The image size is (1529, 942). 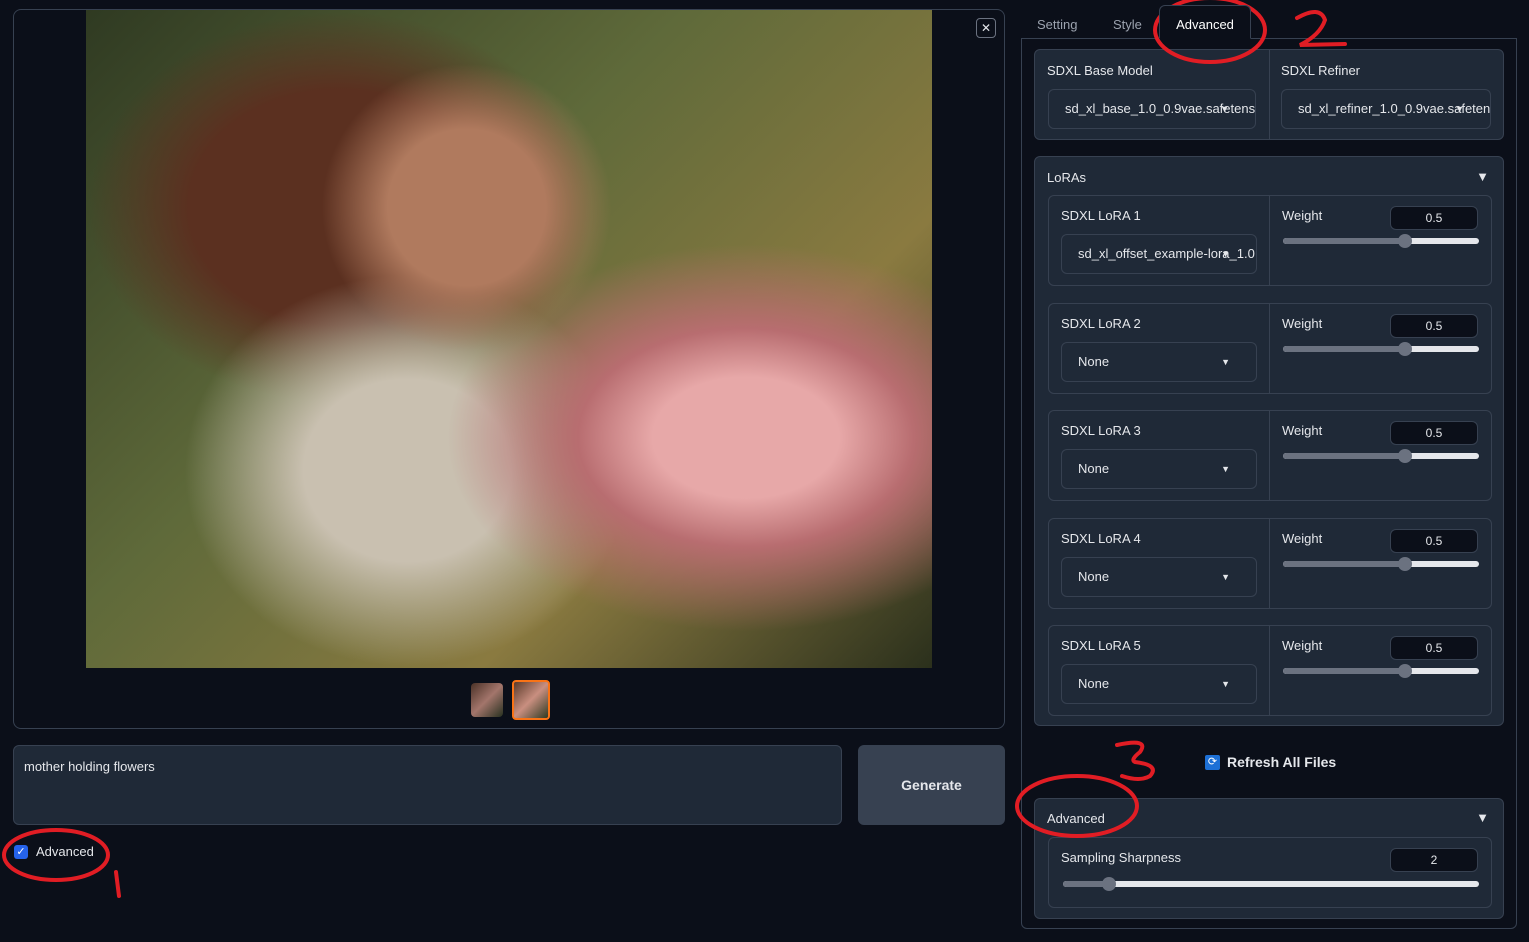 I want to click on lora-label: SDXL LoRA 2, so click(x=1101, y=323).